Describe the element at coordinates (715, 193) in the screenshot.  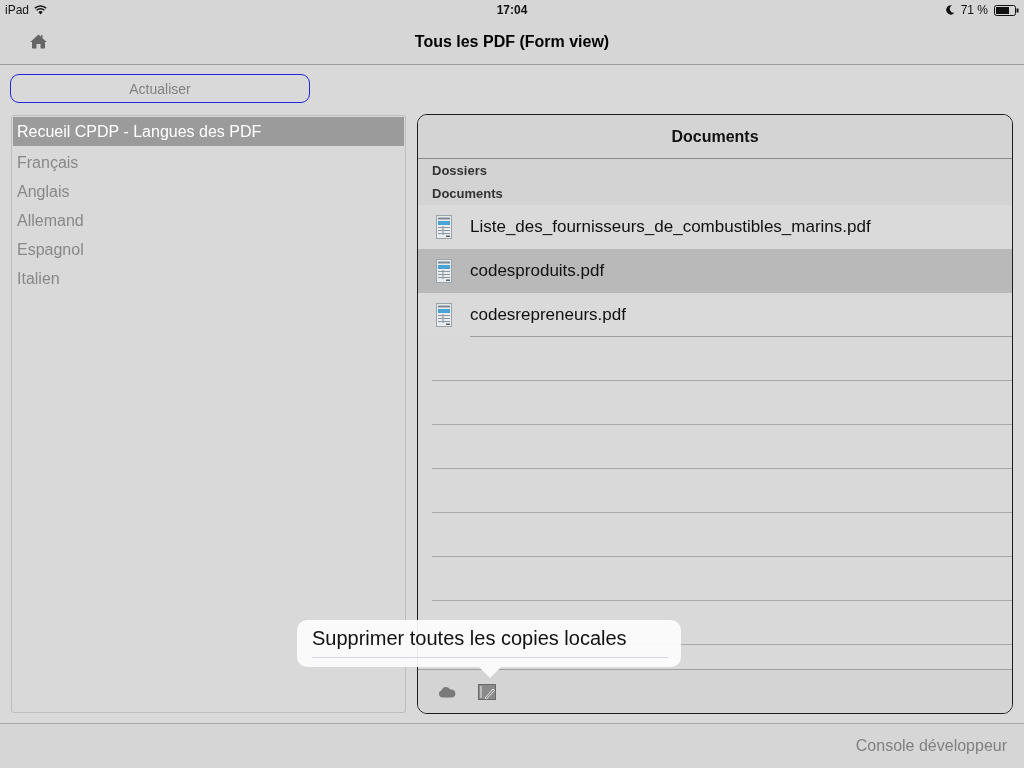
I see `section-header: Documents` at that location.